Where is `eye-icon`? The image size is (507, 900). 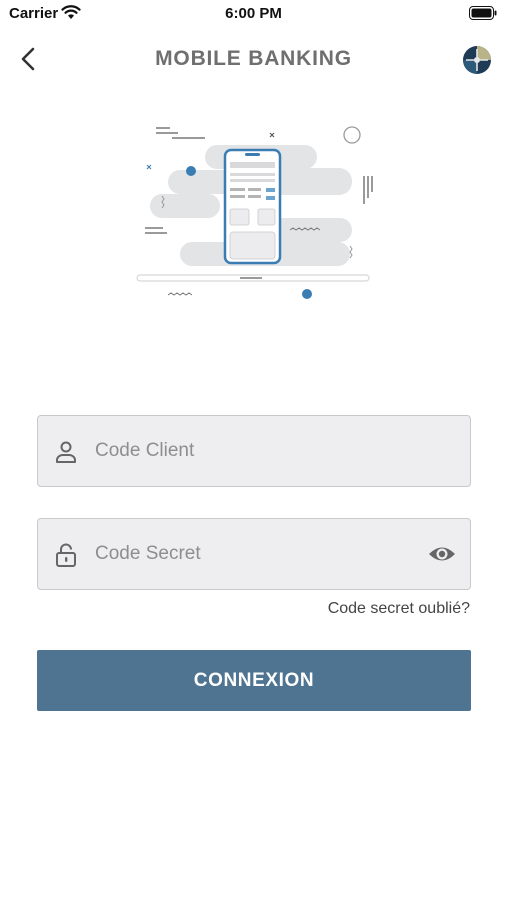 eye-icon is located at coordinates (442, 554).